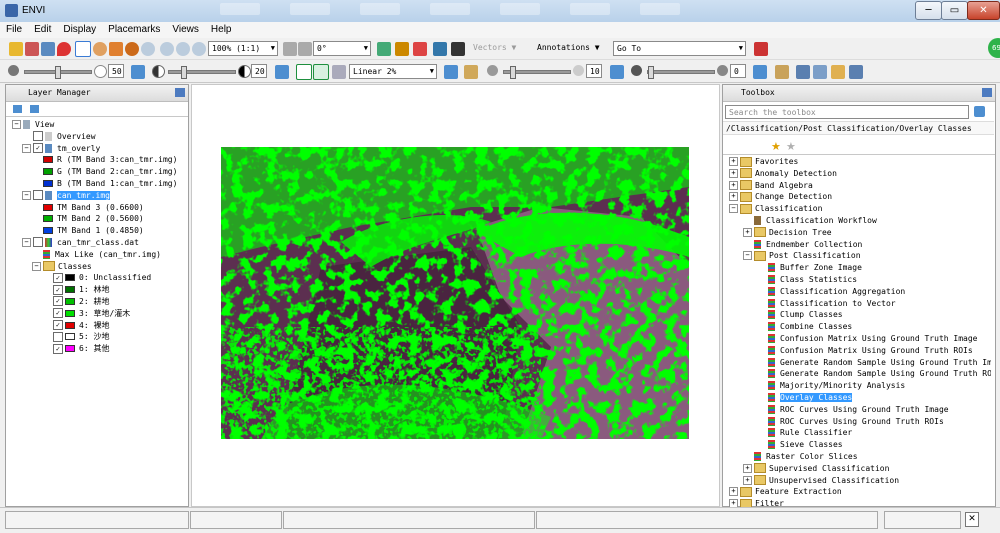 This screenshot has width=1000, height=533. I want to click on layer-tree-item: R (TM Band 3:can_tmr.img), so click(99, 160).